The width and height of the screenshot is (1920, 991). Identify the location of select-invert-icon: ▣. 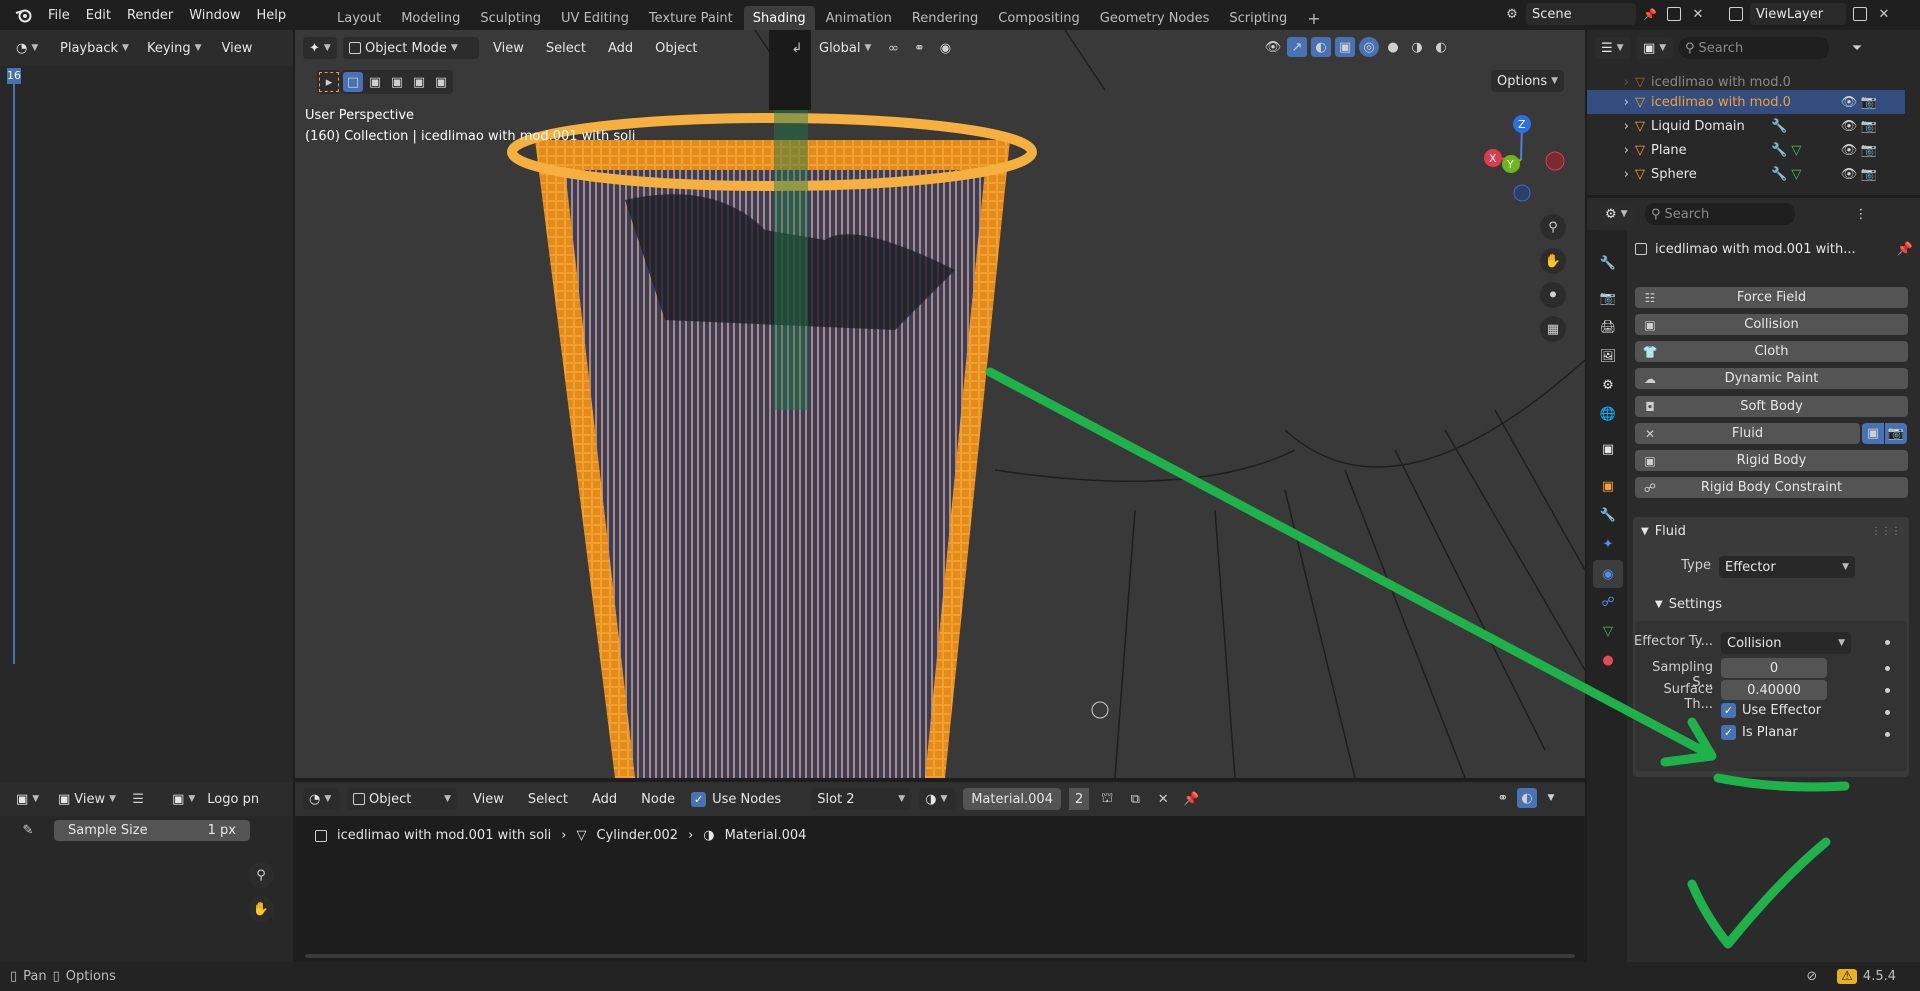
(419, 82).